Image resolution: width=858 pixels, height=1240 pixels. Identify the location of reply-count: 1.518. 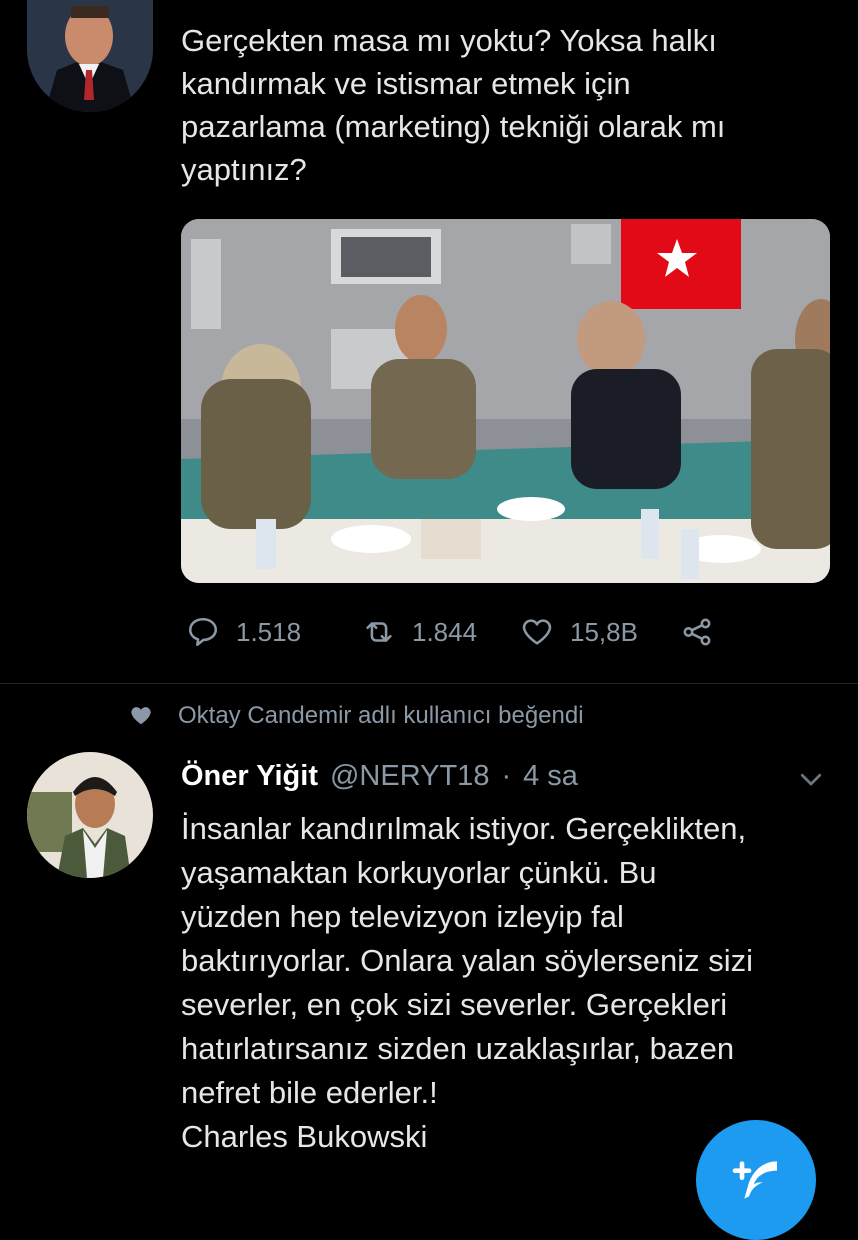
(269, 631).